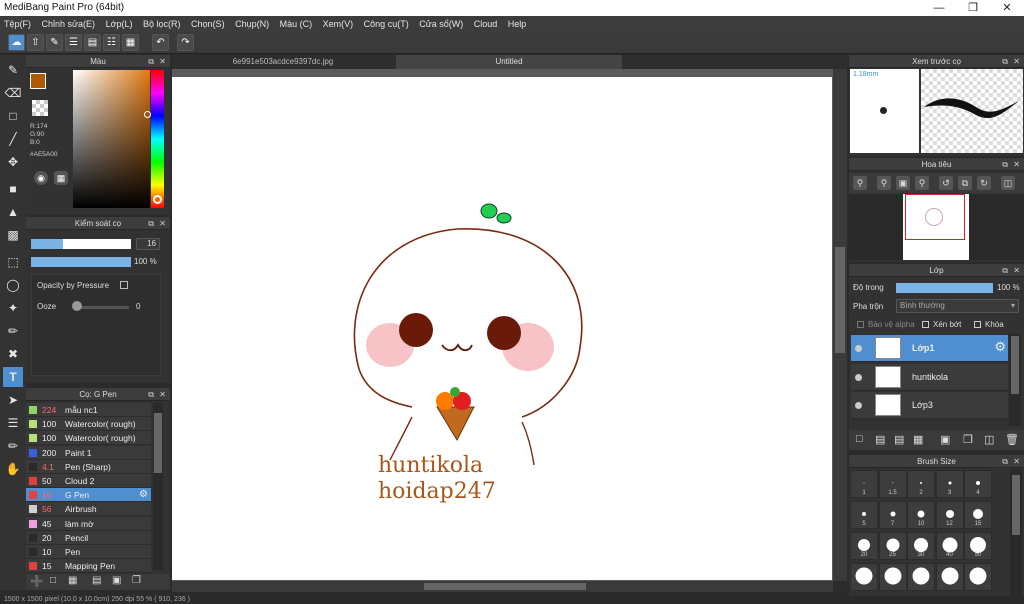  I want to click on brush-list-item: 4.1 Pen (Sharp), so click(88, 466).